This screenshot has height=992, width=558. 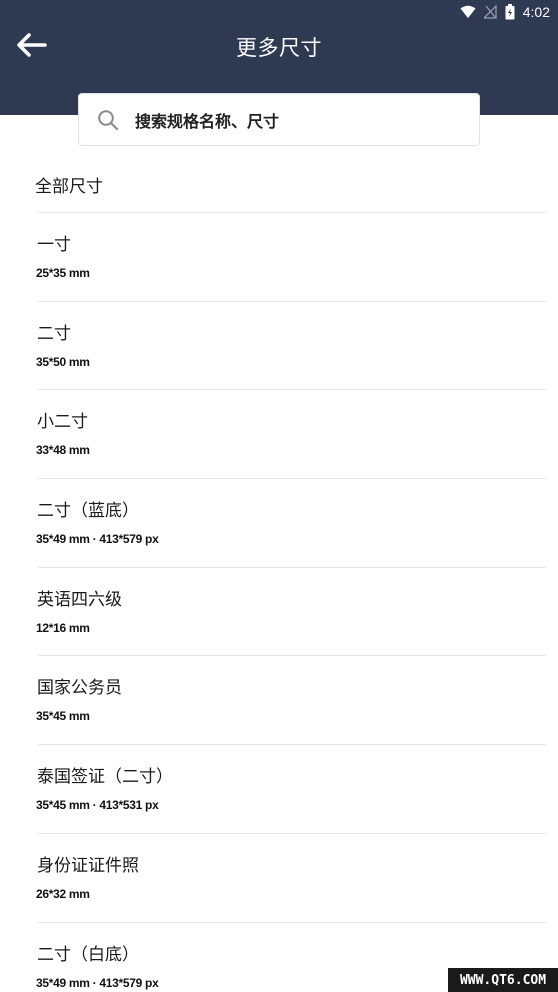 I want to click on section-title: 全部尺寸, so click(x=69, y=187).